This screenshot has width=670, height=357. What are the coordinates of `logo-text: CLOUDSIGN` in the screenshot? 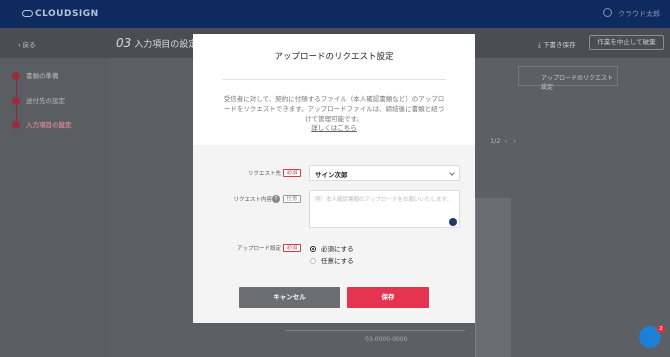 It's located at (67, 14).